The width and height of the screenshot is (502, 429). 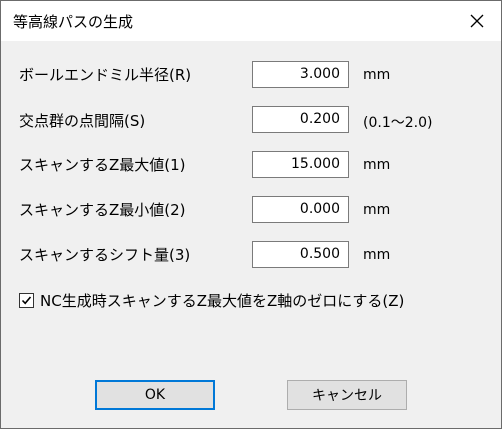 What do you see at coordinates (251, 21) in the screenshot?
I see `title-bar: 等高線パスの生成` at bounding box center [251, 21].